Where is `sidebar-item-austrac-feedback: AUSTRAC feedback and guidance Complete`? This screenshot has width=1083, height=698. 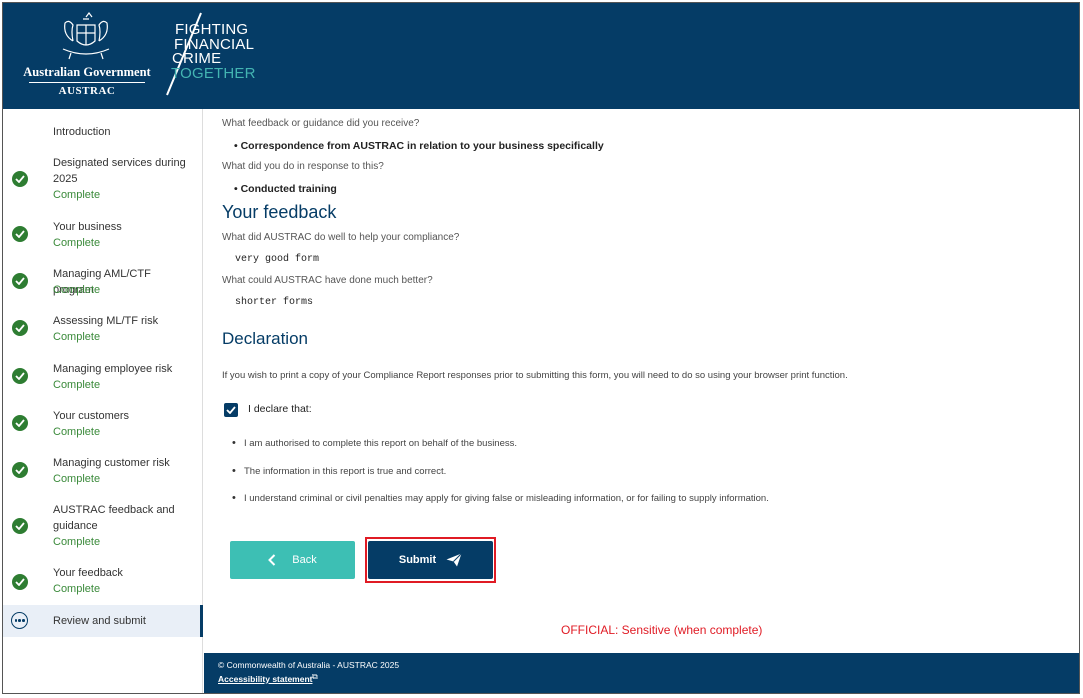
sidebar-item-austrac-feedback: AUSTRAC feedback and guidance Complete is located at coordinates (103, 527).